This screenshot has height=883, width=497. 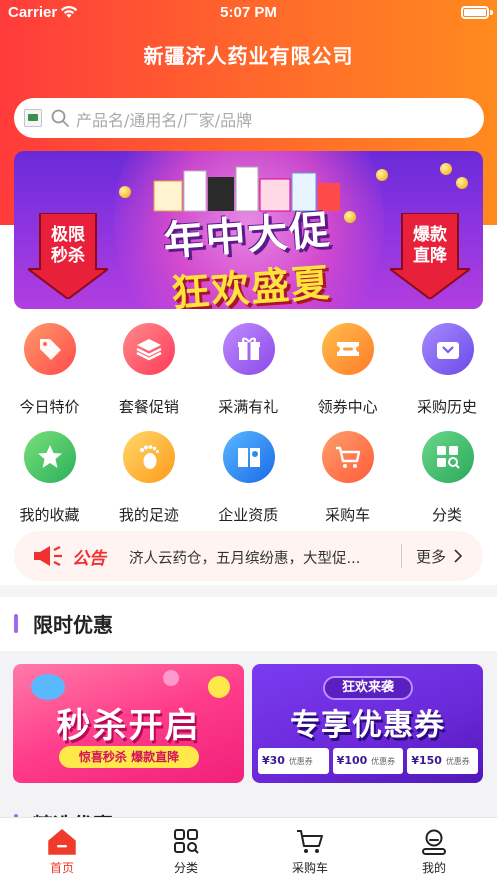 What do you see at coordinates (447, 349) in the screenshot?
I see `history-bag-icon` at bounding box center [447, 349].